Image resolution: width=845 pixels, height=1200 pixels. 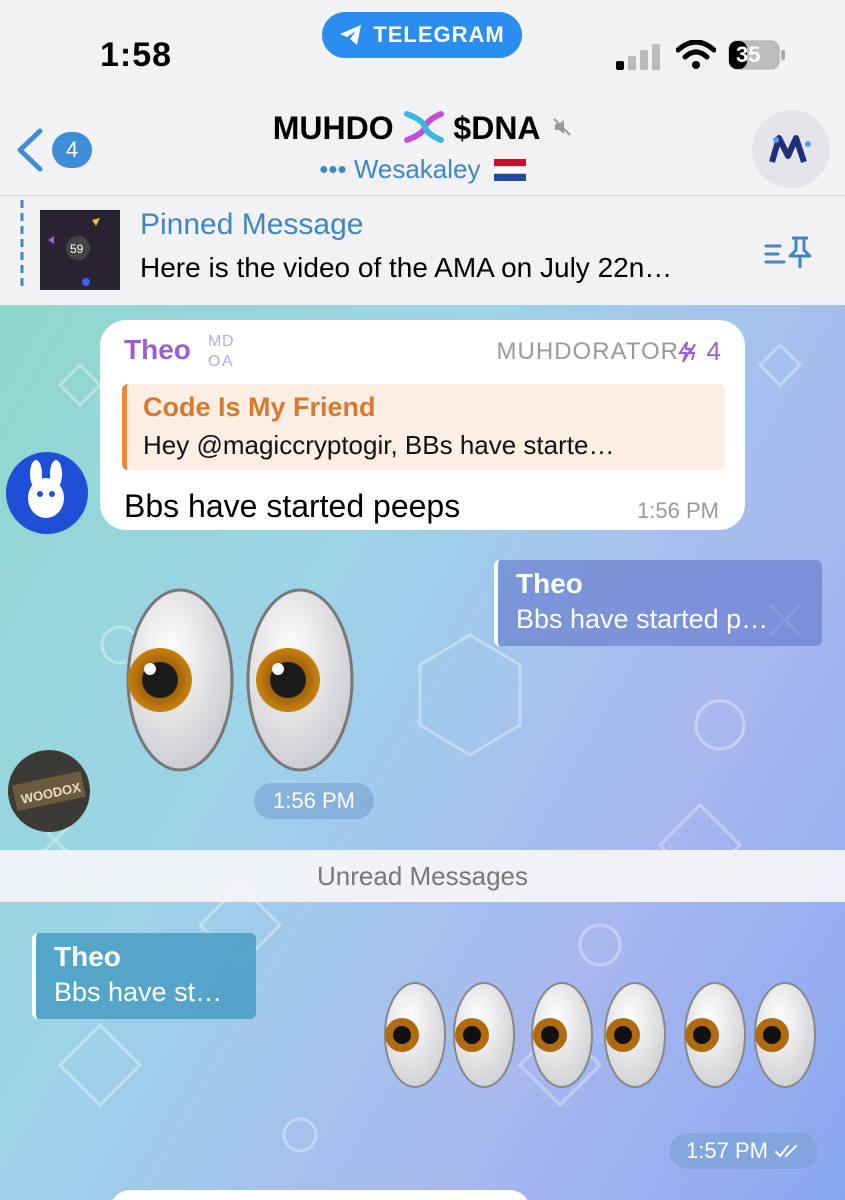 What do you see at coordinates (333, 169) in the screenshot?
I see `typing-indicator: •••` at bounding box center [333, 169].